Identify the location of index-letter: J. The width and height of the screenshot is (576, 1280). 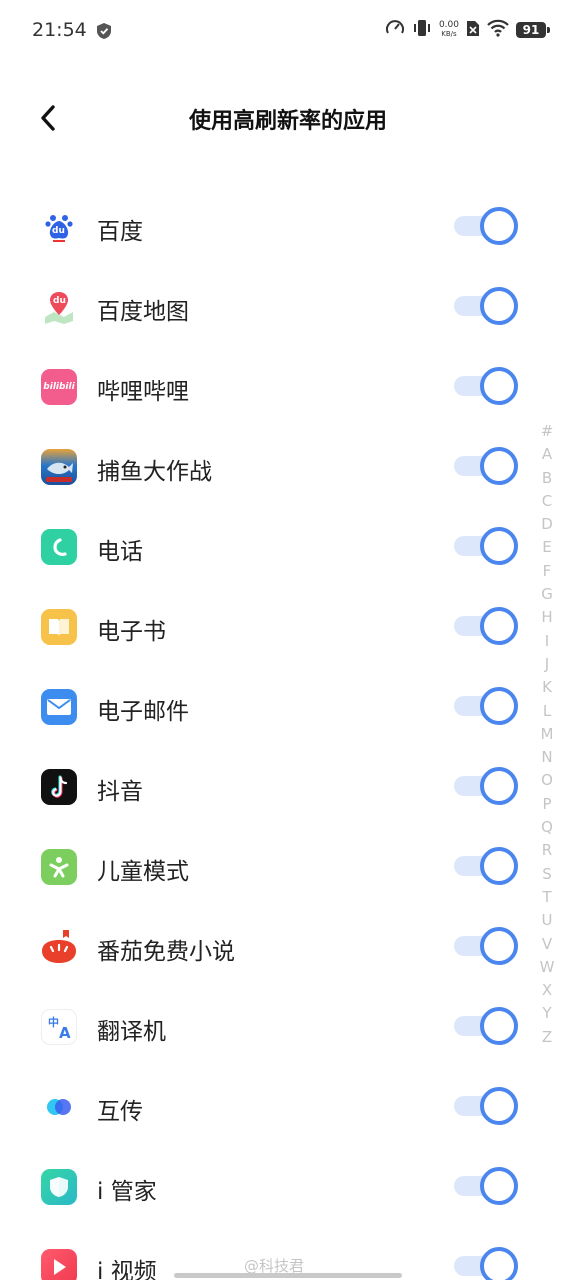
(547, 664).